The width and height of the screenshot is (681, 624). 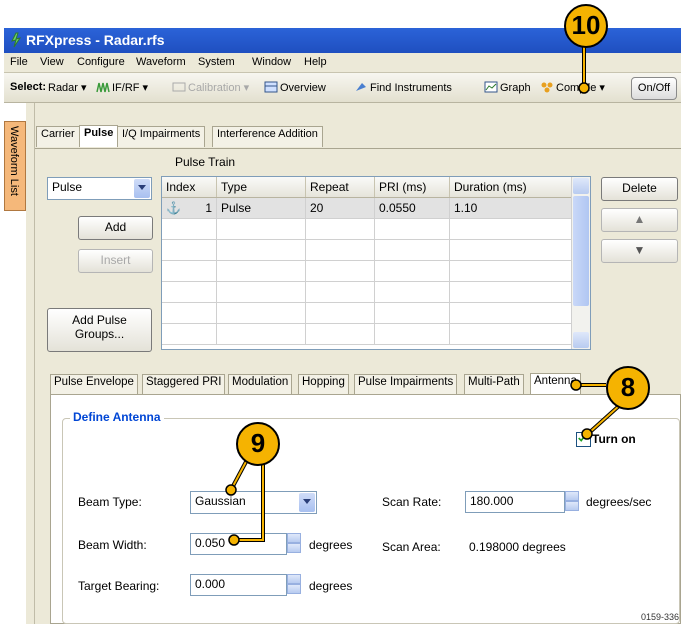 What do you see at coordinates (510, 187) in the screenshot?
I see `column-header-duration: Duration (ms)` at bounding box center [510, 187].